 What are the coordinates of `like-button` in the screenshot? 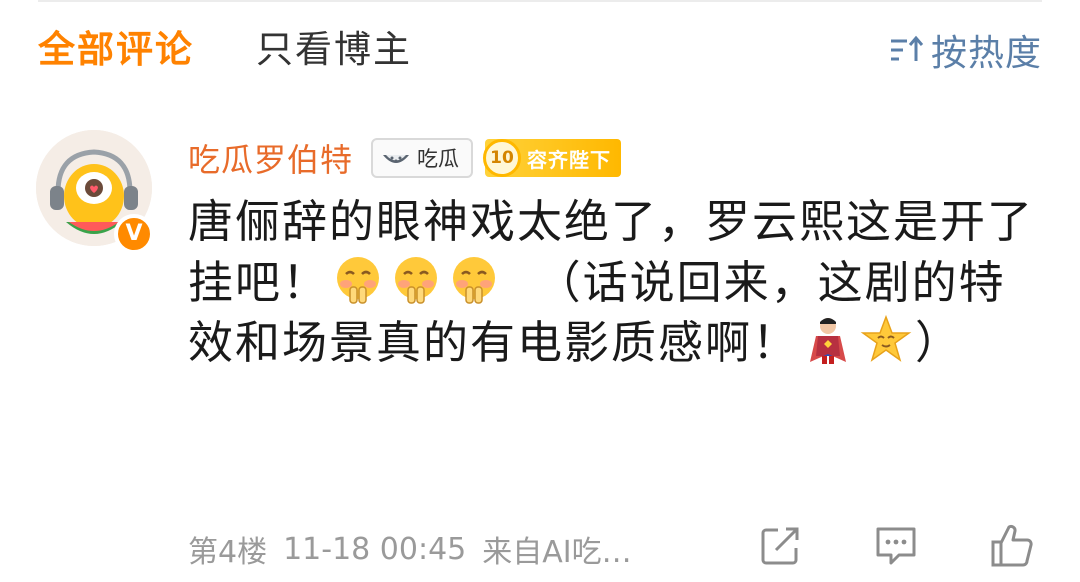 It's located at (1012, 548).